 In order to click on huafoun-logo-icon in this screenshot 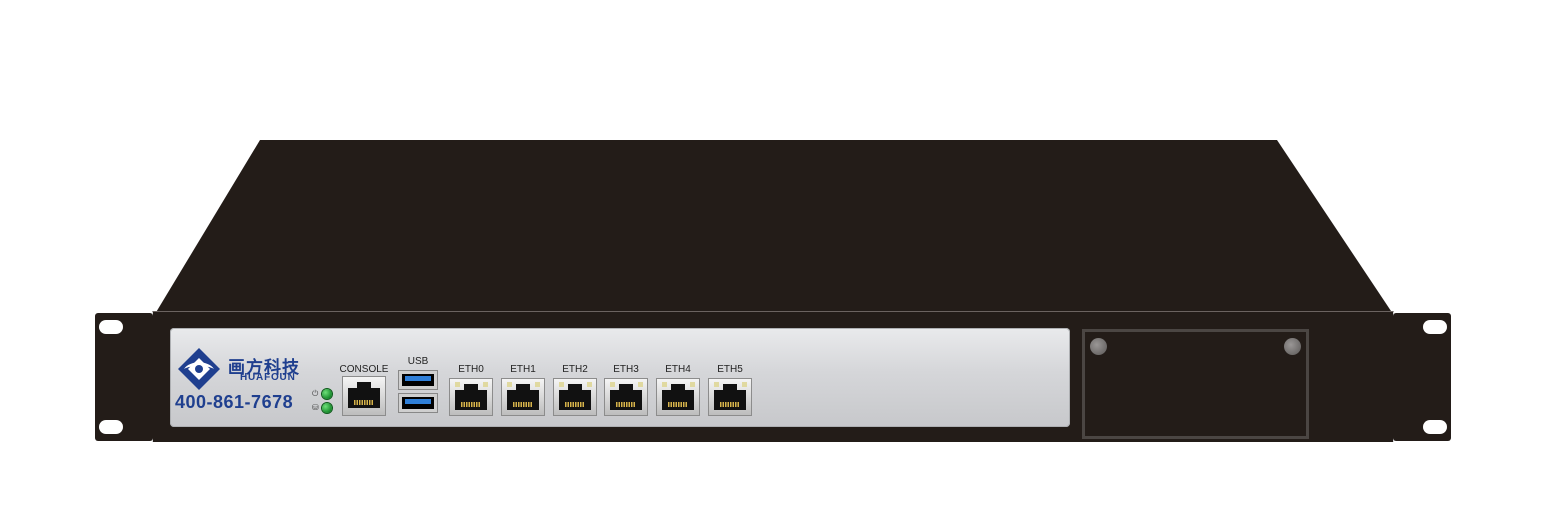, I will do `click(199, 369)`.